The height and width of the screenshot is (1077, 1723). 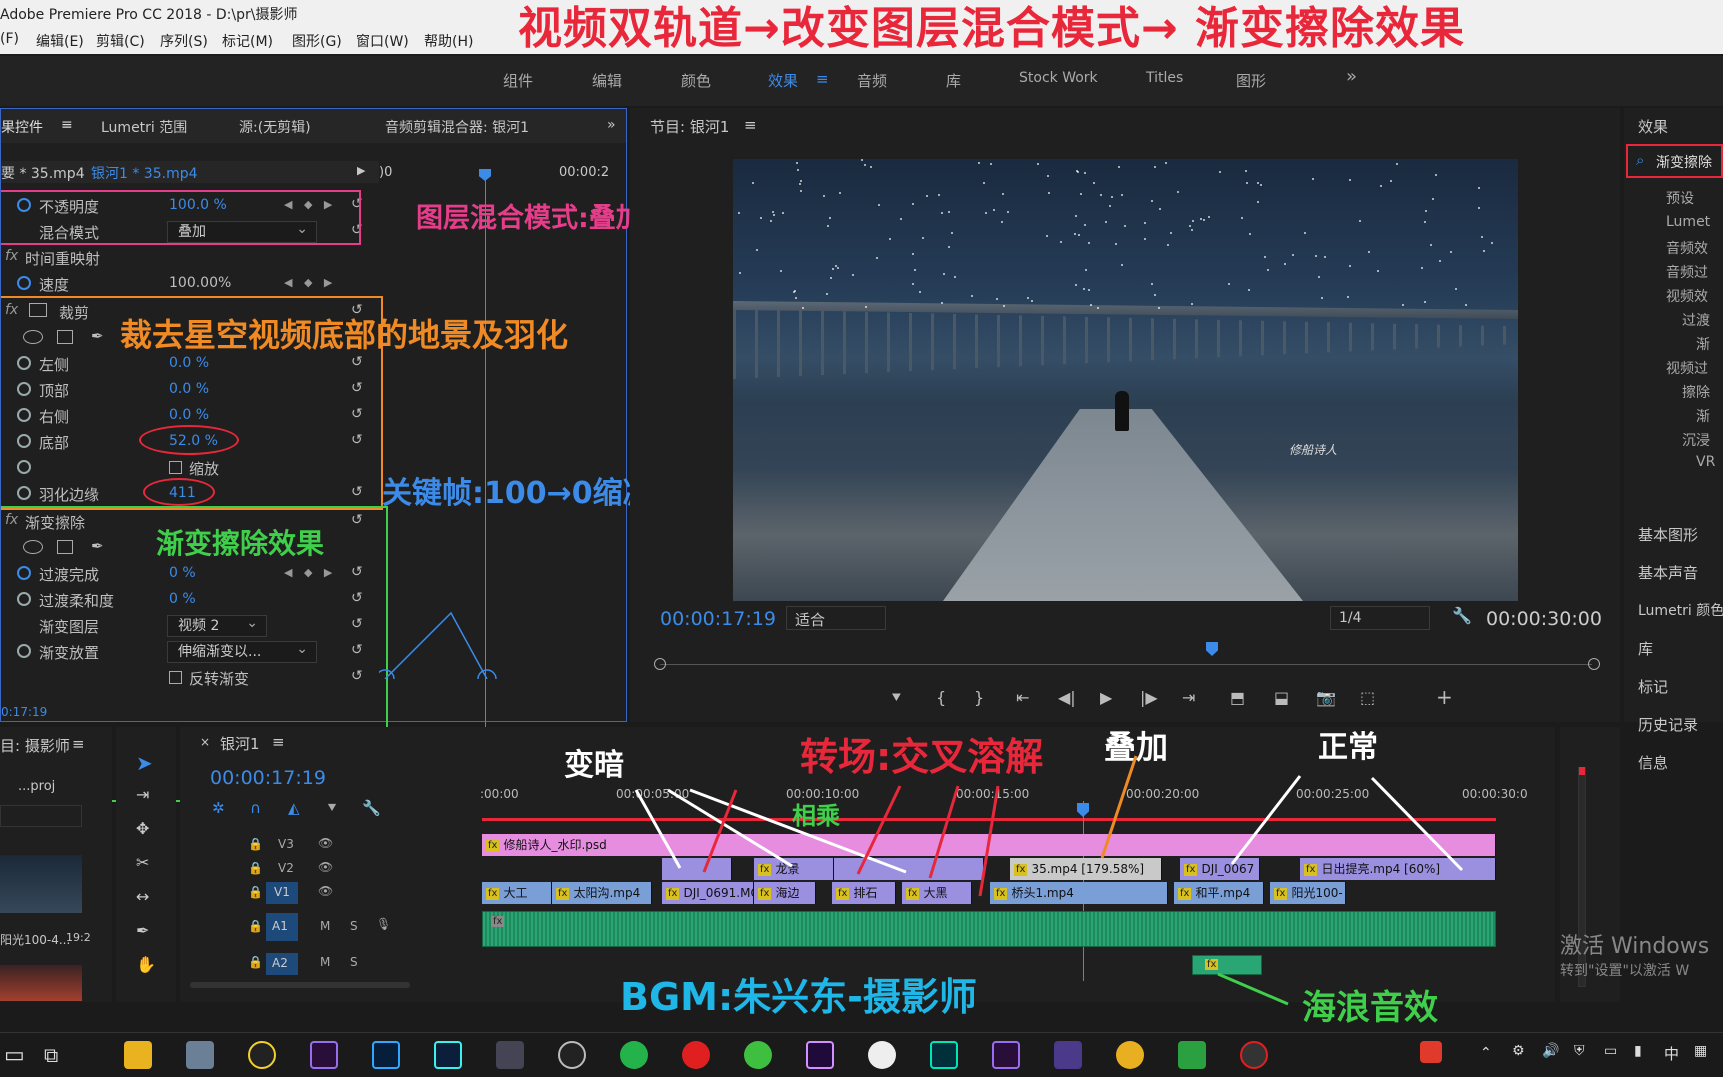 What do you see at coordinates (1638, 1051) in the screenshot?
I see `battery-icon: ▮` at bounding box center [1638, 1051].